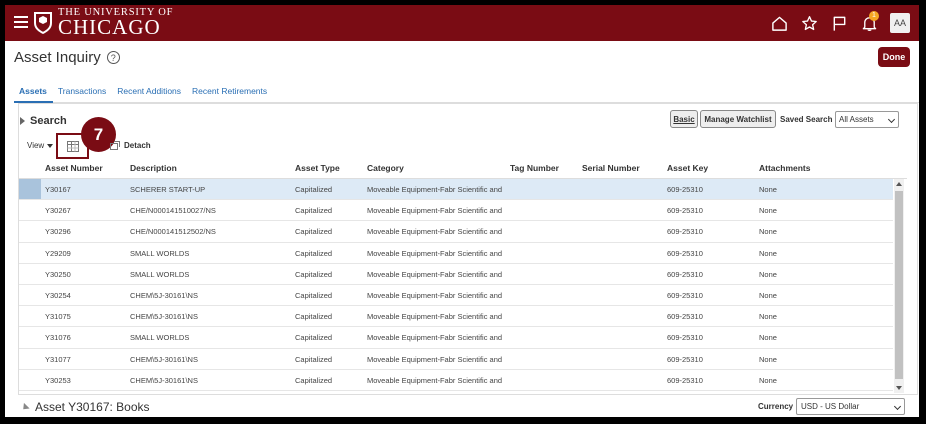  I want to click on col-header-asset-type: Asset Type, so click(317, 168).